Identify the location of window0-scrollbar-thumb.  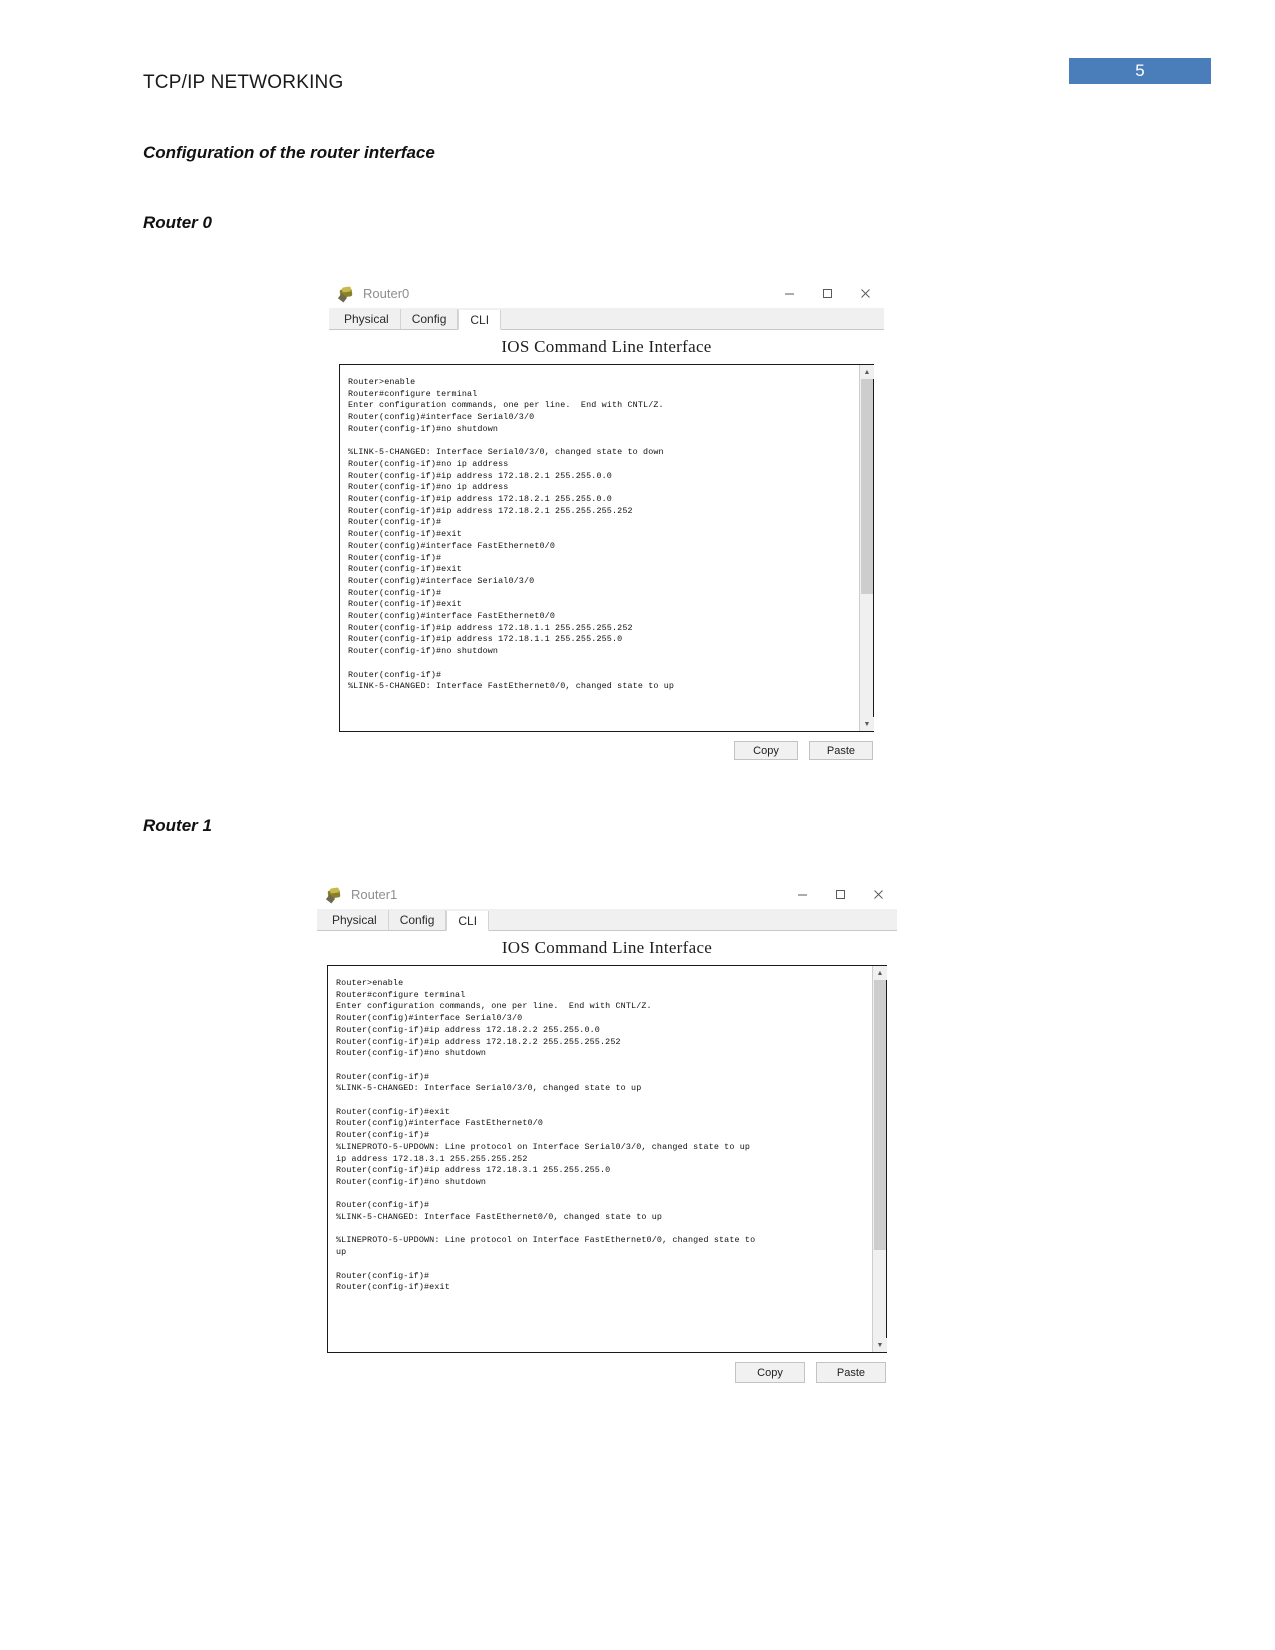
(867, 486).